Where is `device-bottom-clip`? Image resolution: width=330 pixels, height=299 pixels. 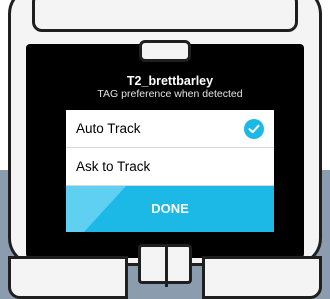 device-bottom-clip is located at coordinates (165, 265).